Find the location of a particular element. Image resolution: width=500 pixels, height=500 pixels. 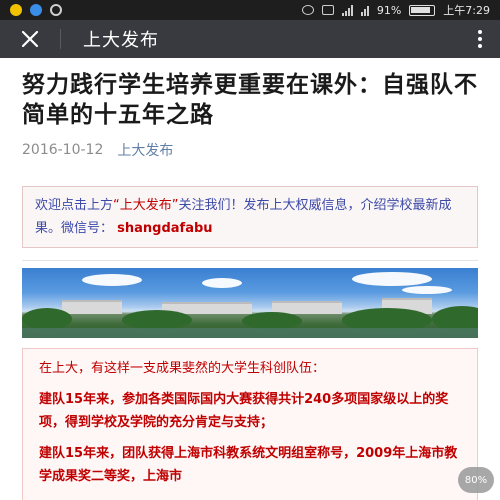

status-right: 91% 上午7:29 is located at coordinates (395, 10).